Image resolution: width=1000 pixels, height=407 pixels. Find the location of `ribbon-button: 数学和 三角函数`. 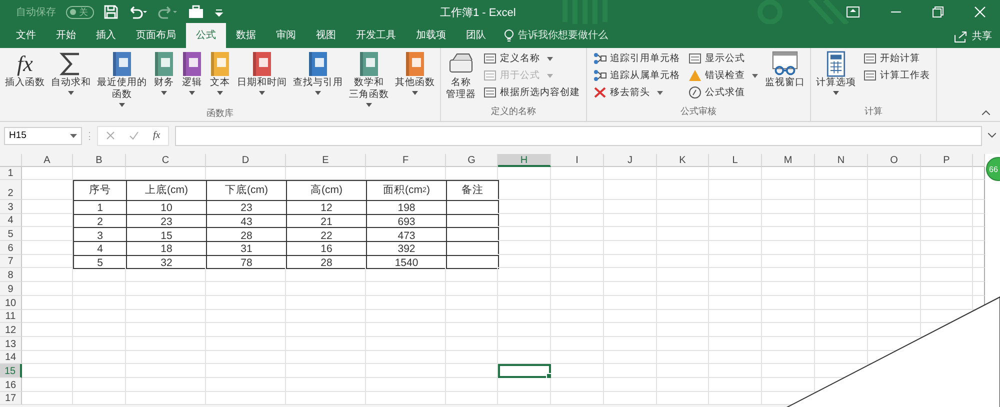

ribbon-button: 数学和 三角函数 is located at coordinates (369, 79).